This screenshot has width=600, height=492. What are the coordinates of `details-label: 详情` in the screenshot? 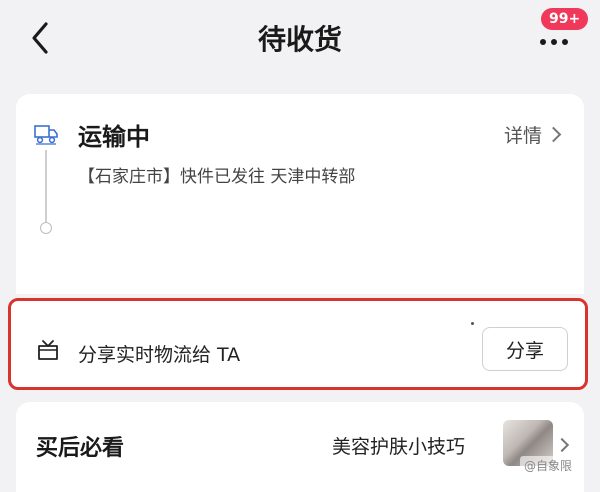 It's located at (523, 136).